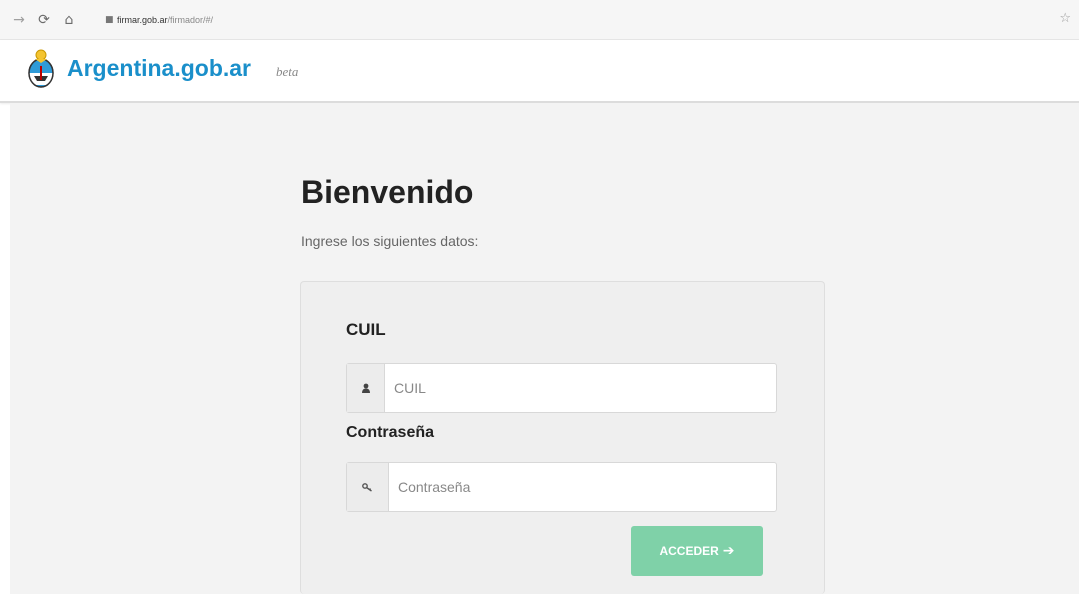  I want to click on reload-icon: ⟳, so click(44, 20).